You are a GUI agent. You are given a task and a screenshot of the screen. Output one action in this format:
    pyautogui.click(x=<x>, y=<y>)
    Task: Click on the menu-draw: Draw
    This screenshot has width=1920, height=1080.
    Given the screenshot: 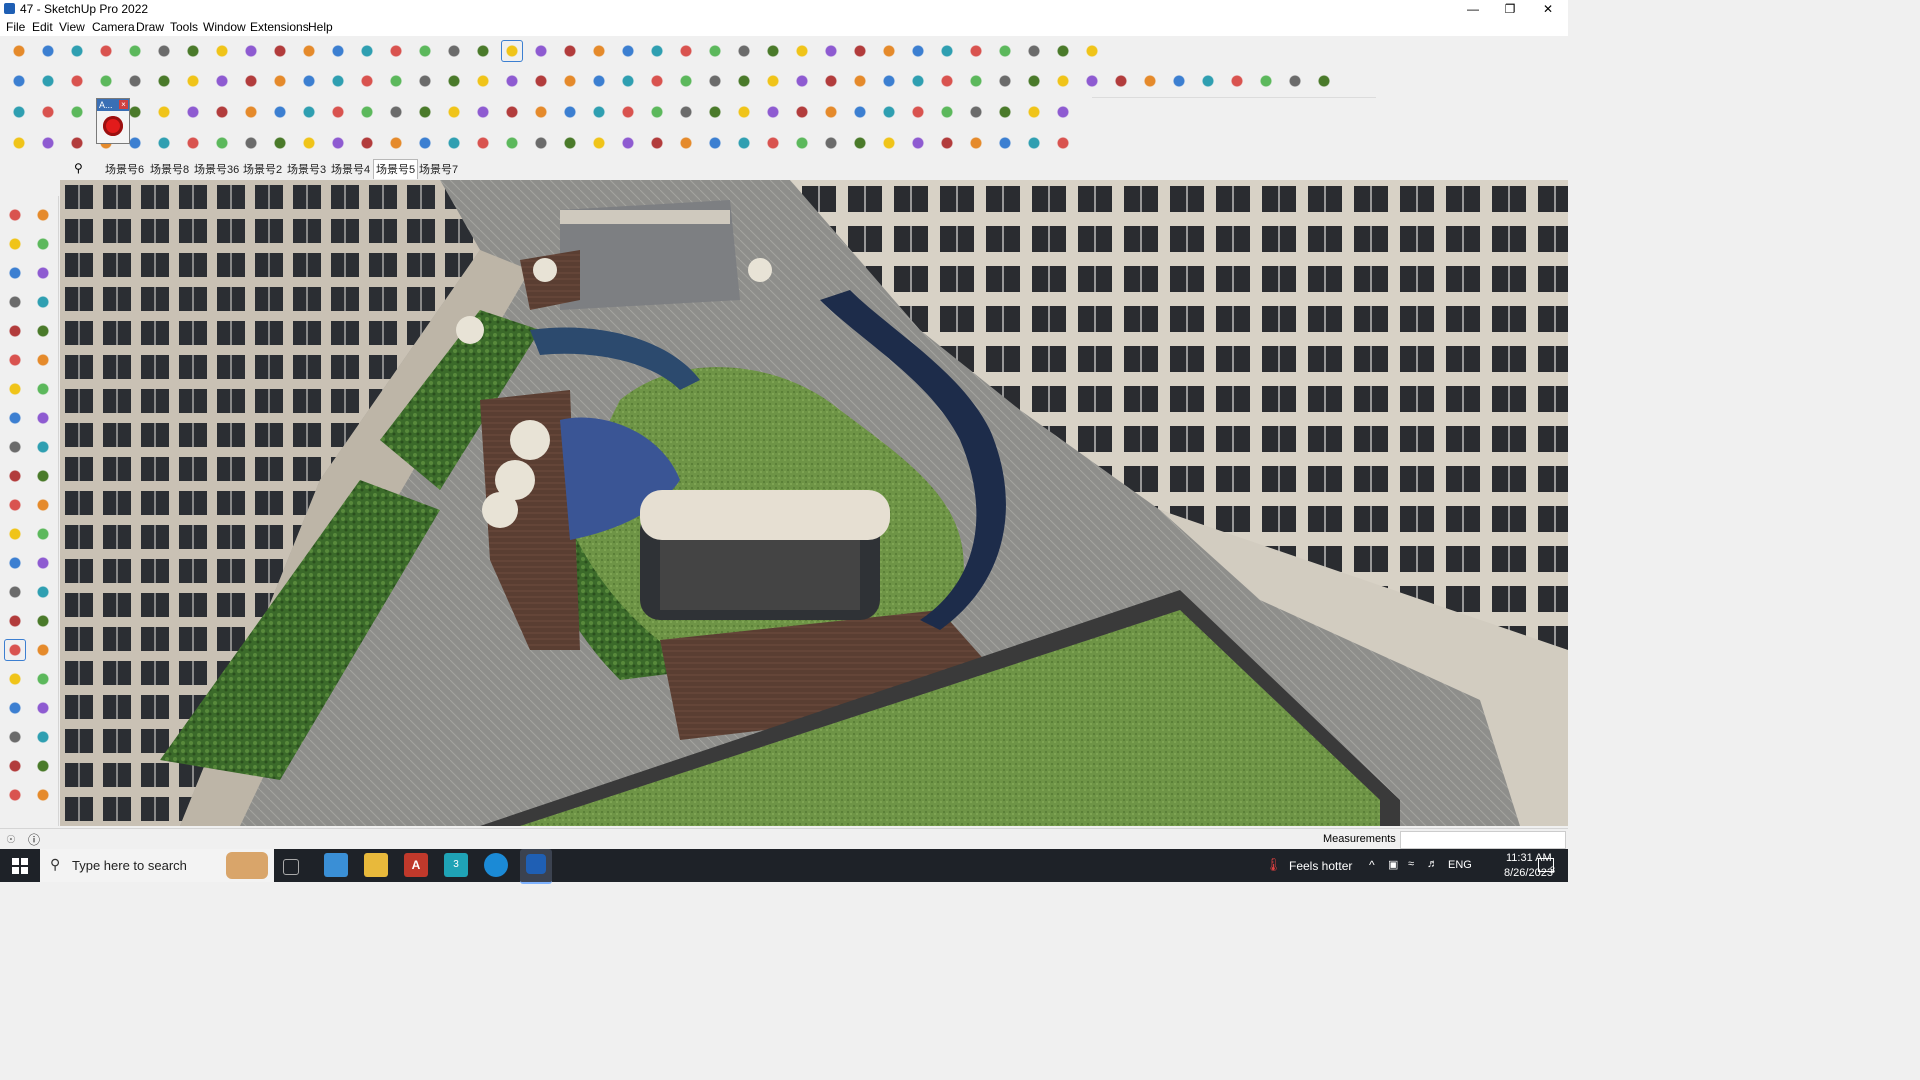 What is the action you would take?
    pyautogui.click(x=150, y=27)
    